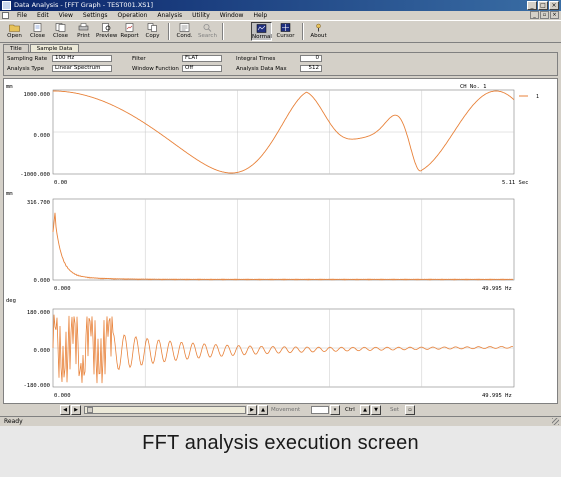 This screenshot has width=561, height=477. Describe the element at coordinates (82, 58) in the screenshot. I see `sampling-rate-value: 100 Hz` at that location.